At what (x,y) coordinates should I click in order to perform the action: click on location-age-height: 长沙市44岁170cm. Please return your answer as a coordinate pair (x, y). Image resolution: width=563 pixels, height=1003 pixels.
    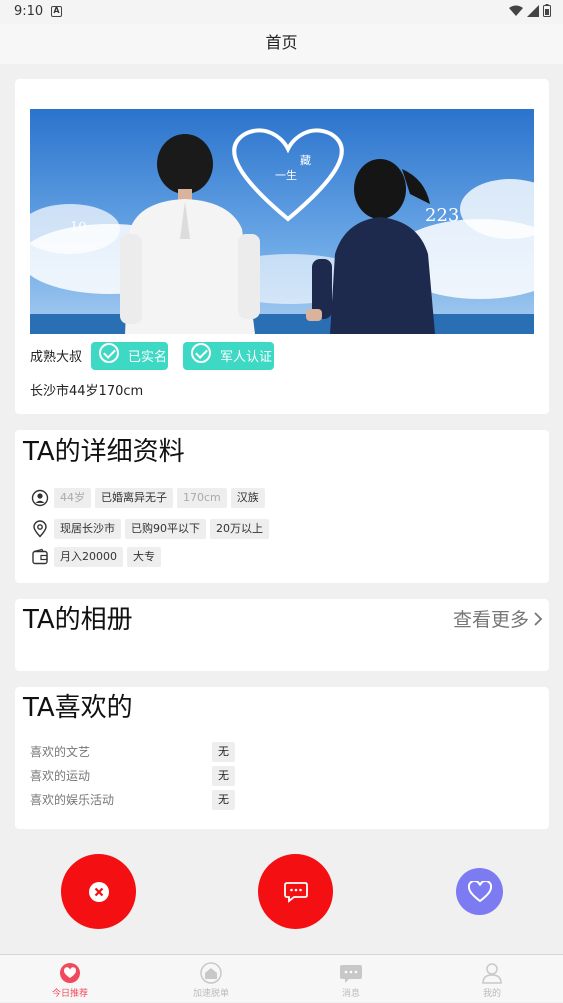
    Looking at the image, I should click on (87, 391).